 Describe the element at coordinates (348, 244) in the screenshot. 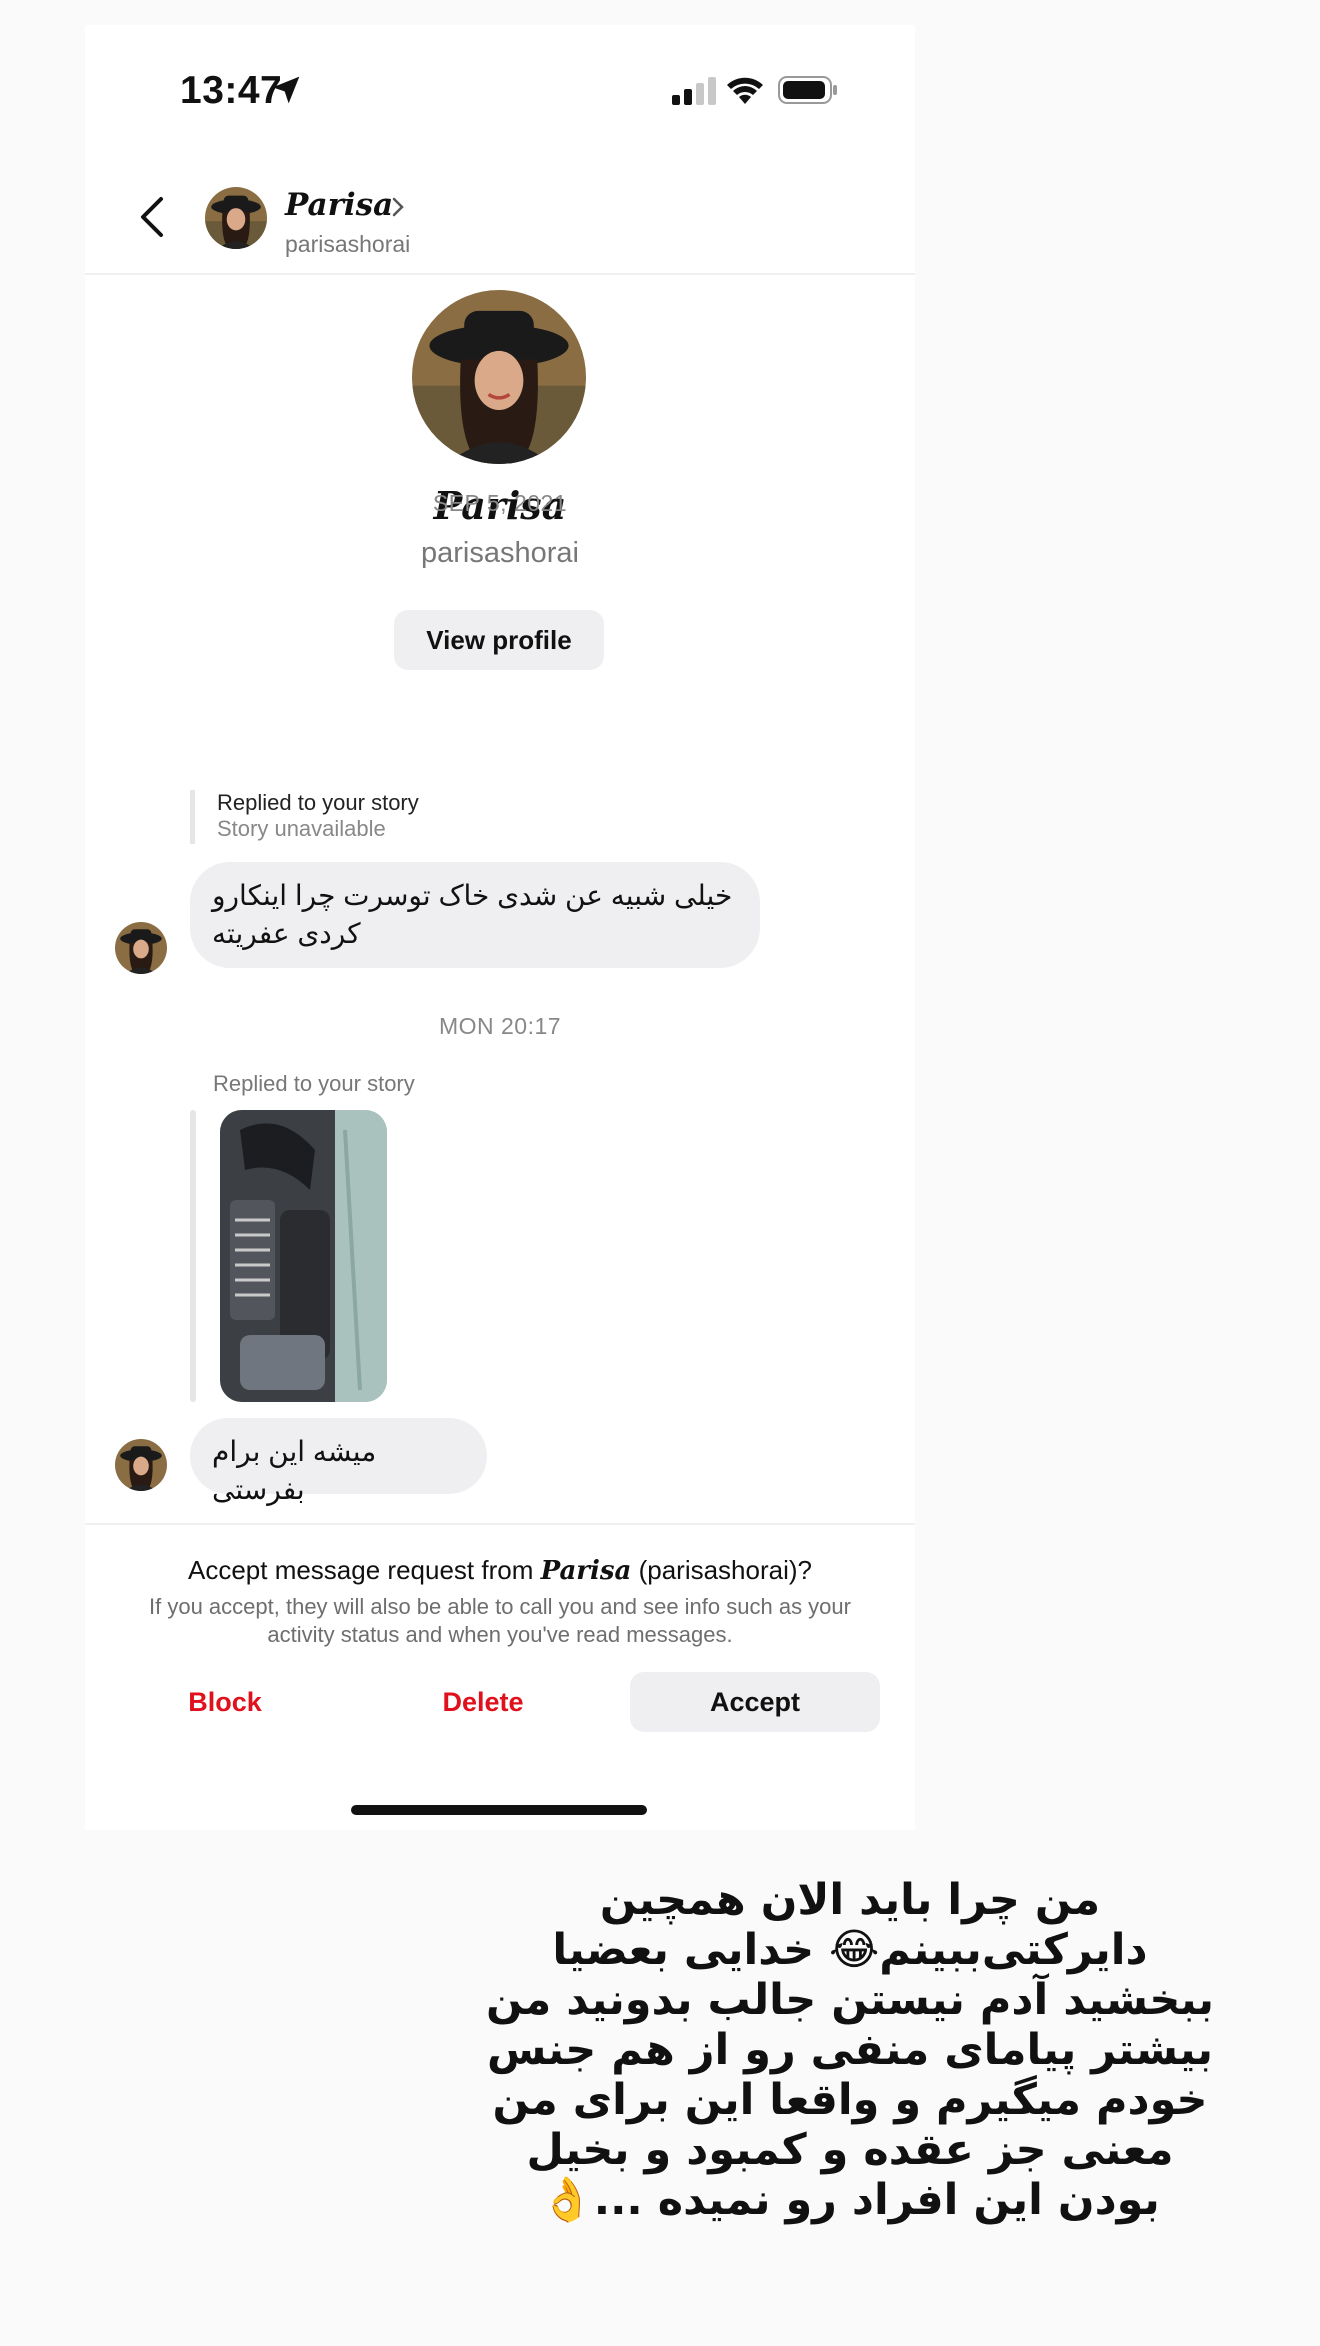

I see `header-username: parisashorai` at that location.